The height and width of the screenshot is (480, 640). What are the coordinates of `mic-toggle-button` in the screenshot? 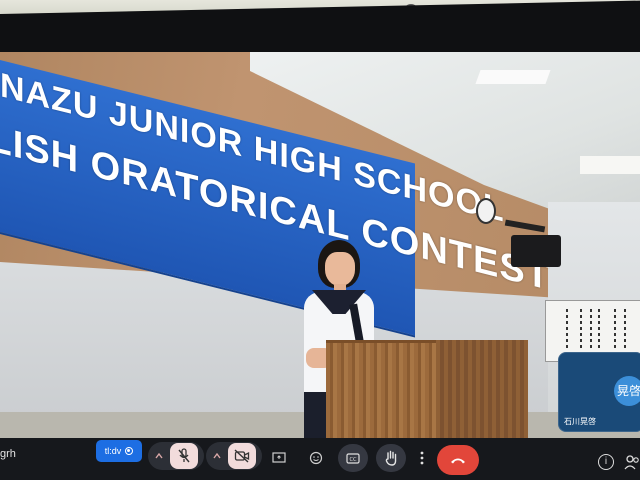 It's located at (184, 456).